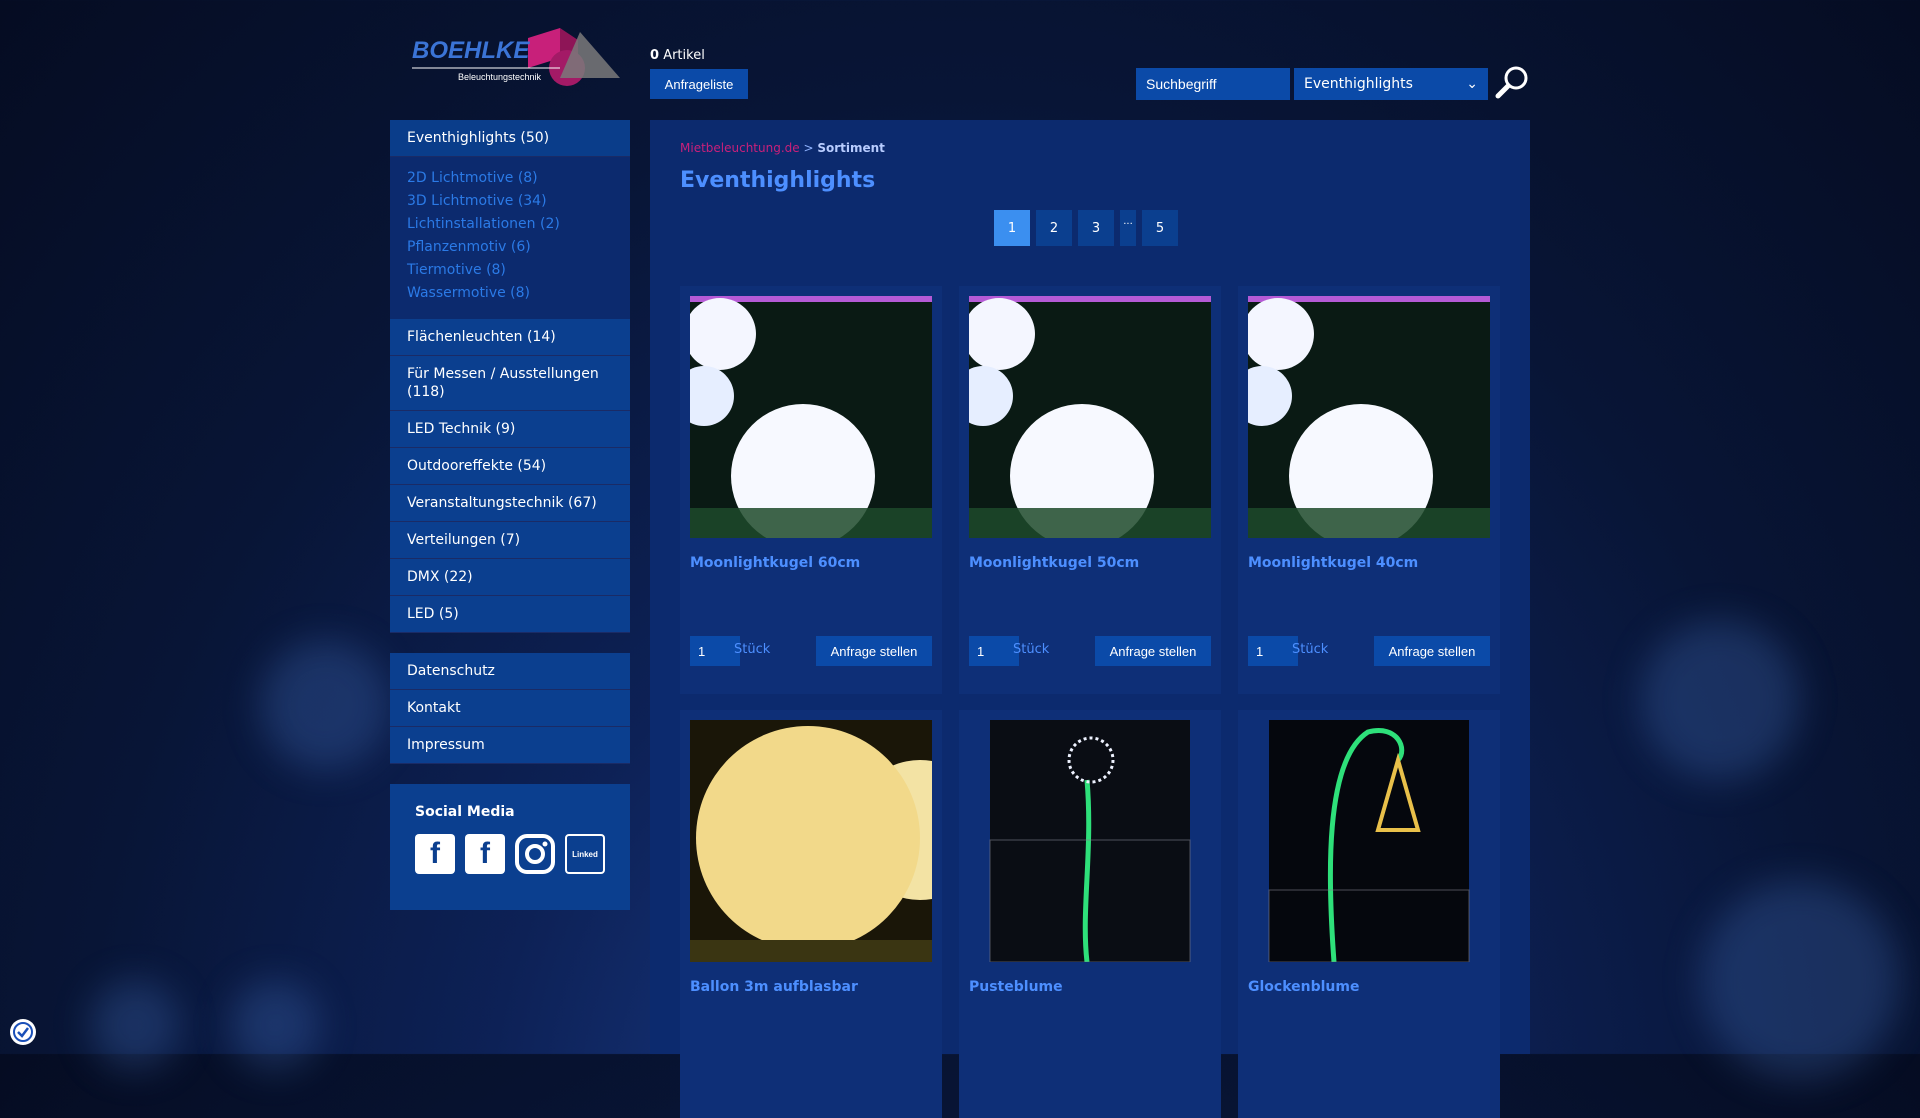 The image size is (1920, 1118). What do you see at coordinates (465, 812) in the screenshot?
I see `social-media-title: Social Media` at bounding box center [465, 812].